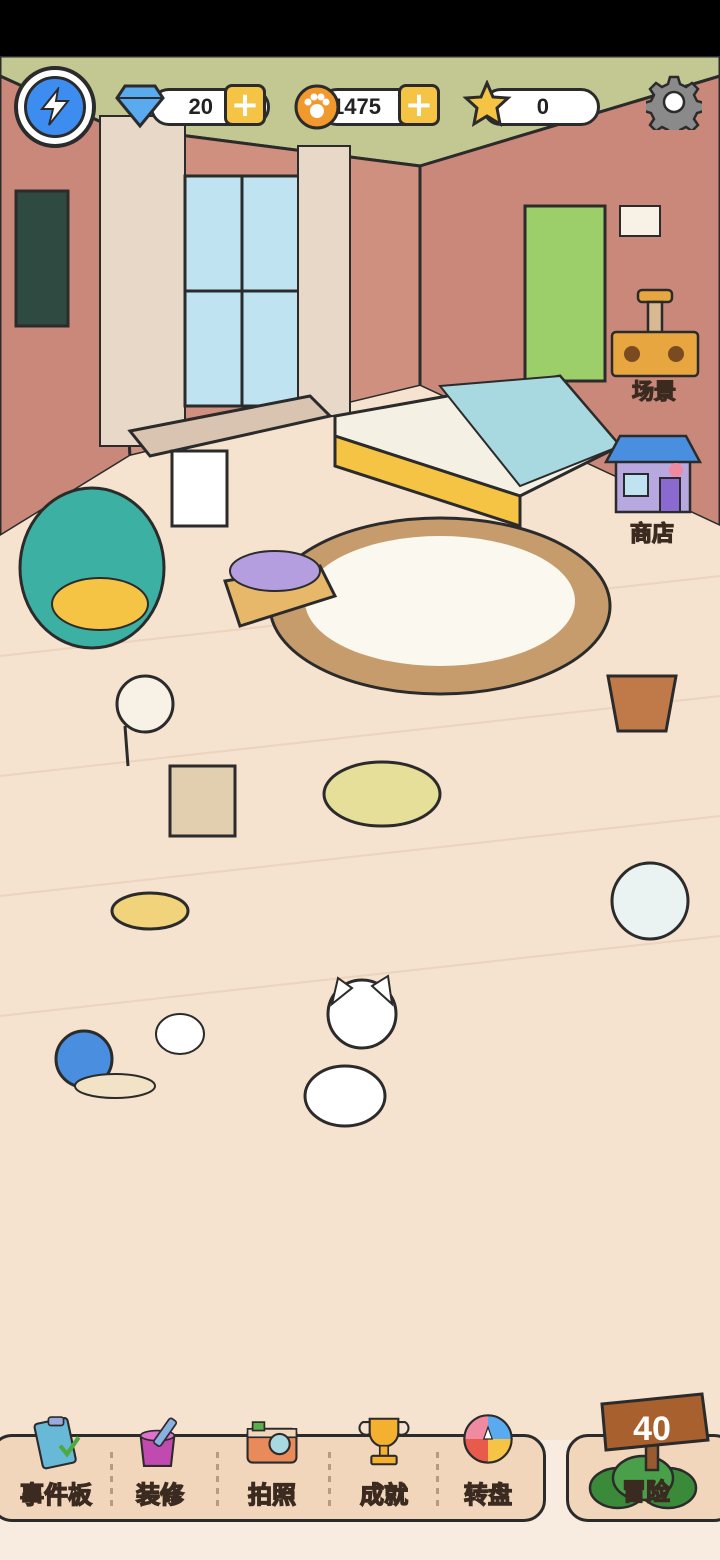  I want to click on paint-bucket-icon, so click(158, 1442).